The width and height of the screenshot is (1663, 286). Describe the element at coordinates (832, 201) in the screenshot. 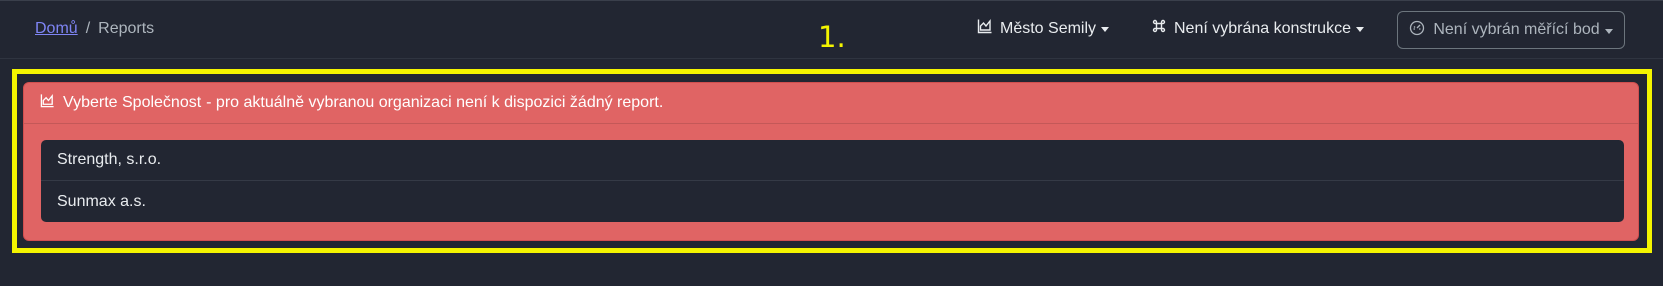

I see `list-item: Sunmax a.s.` at that location.